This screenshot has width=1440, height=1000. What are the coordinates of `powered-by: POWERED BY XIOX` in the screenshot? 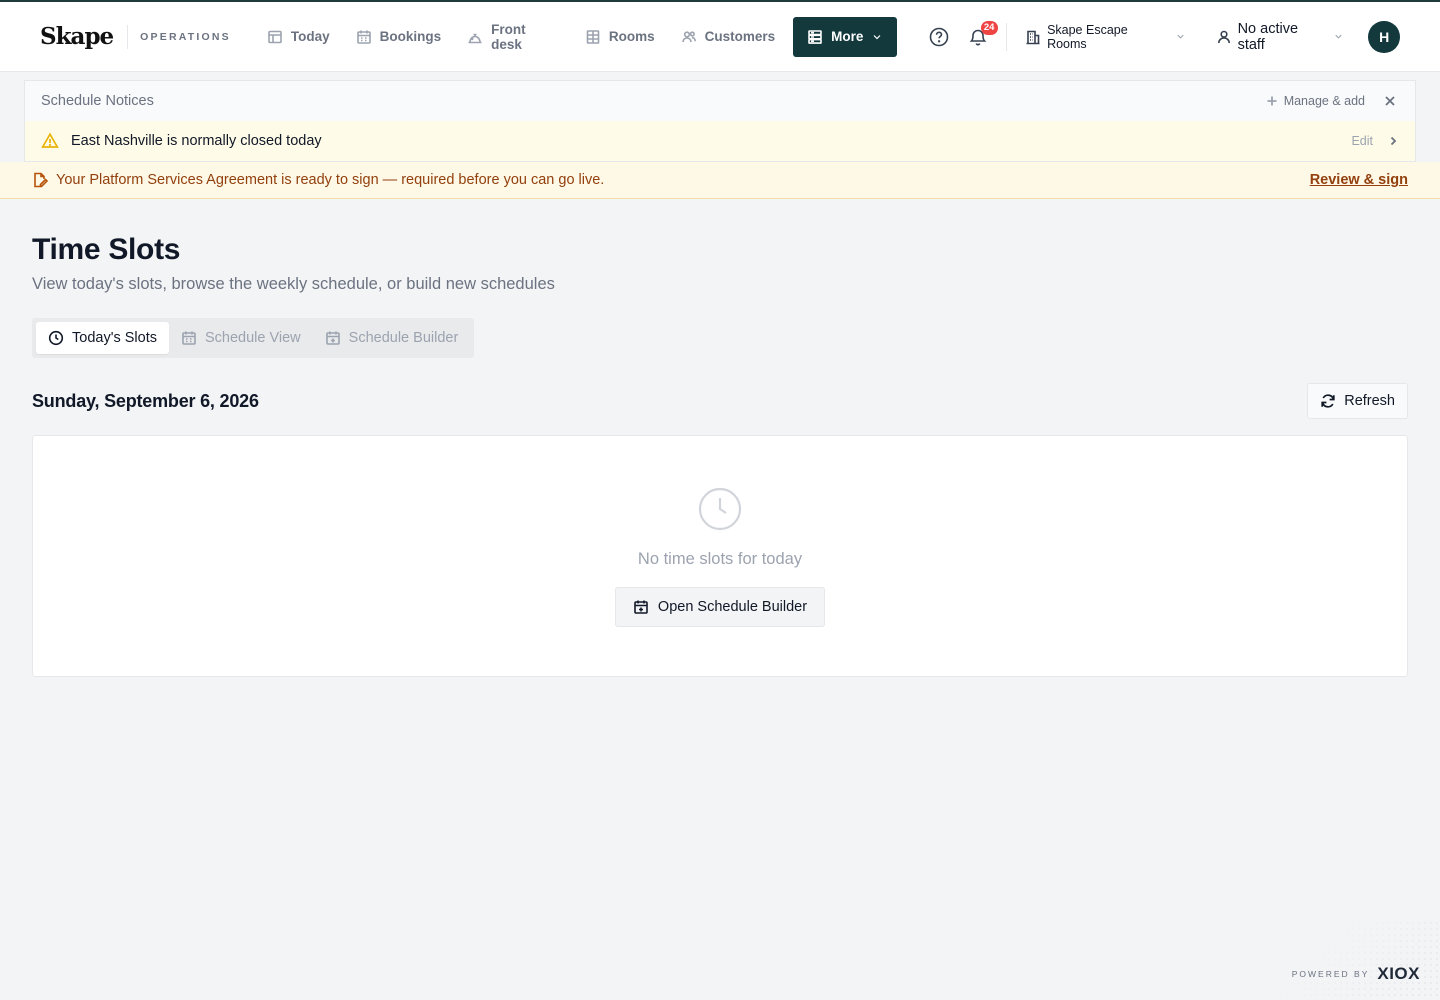 It's located at (1356, 974).